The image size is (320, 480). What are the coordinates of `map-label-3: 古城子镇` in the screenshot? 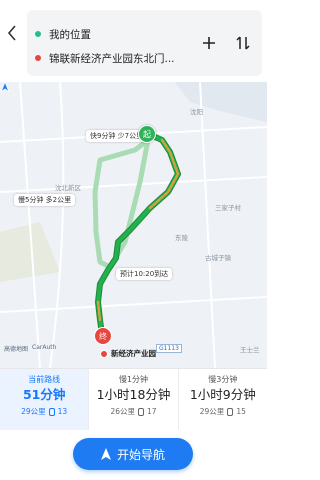 It's located at (218, 258).